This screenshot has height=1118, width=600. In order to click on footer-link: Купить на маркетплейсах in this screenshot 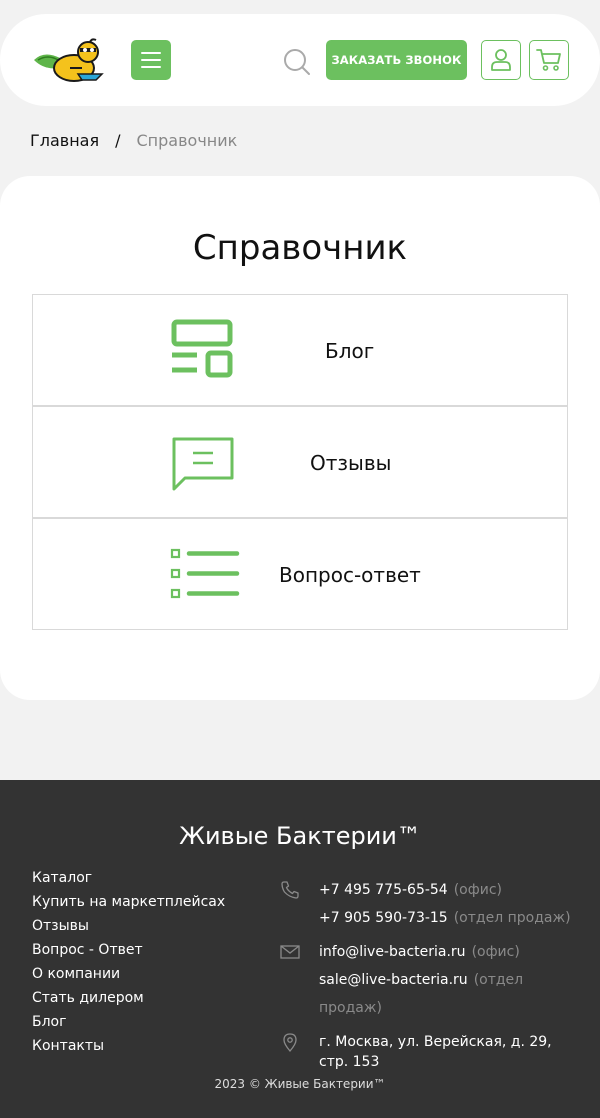, I will do `click(128, 902)`.